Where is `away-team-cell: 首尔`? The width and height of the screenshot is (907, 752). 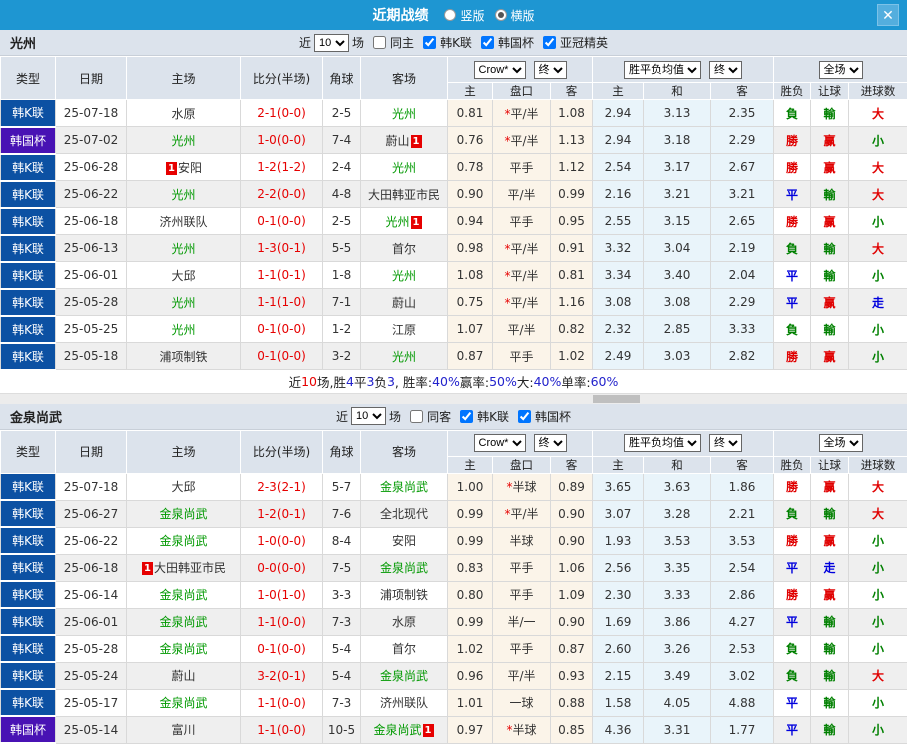
away-team-cell: 首尔 is located at coordinates (404, 648).